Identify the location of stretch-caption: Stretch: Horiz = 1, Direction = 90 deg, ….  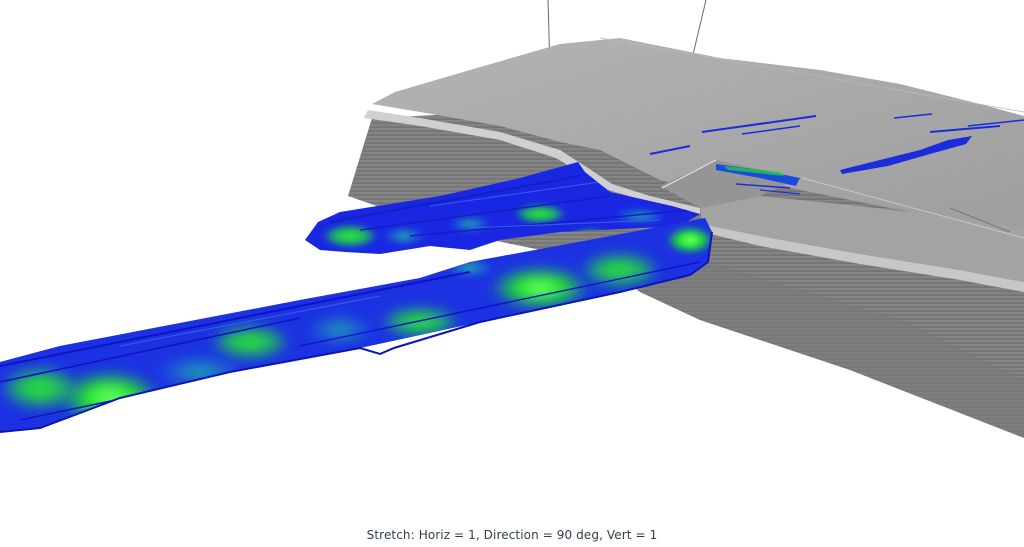
(512, 535).